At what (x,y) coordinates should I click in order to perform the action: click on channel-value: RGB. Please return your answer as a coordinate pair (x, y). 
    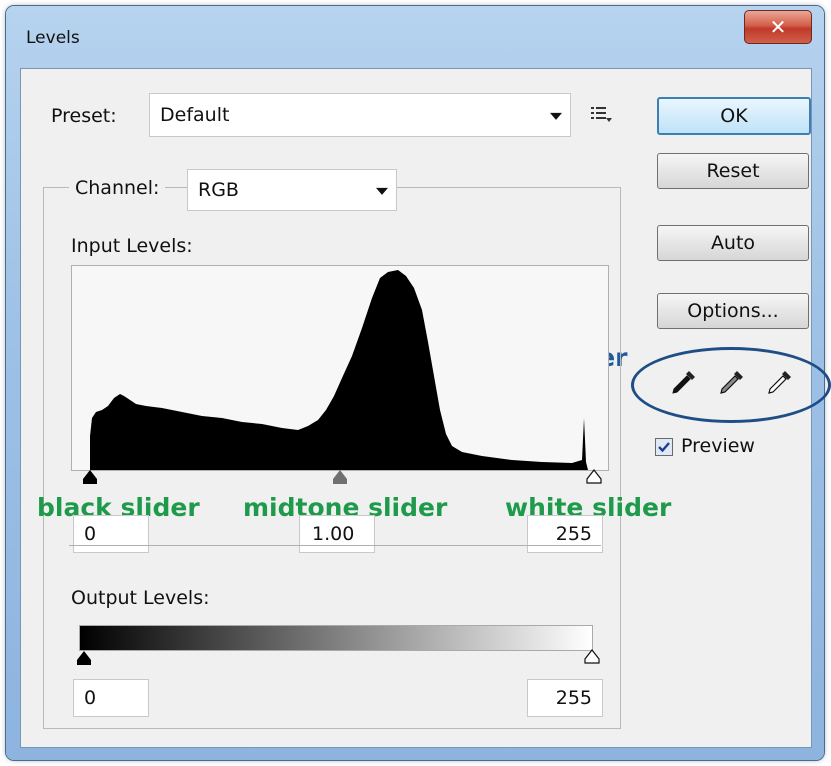
    Looking at the image, I should click on (218, 190).